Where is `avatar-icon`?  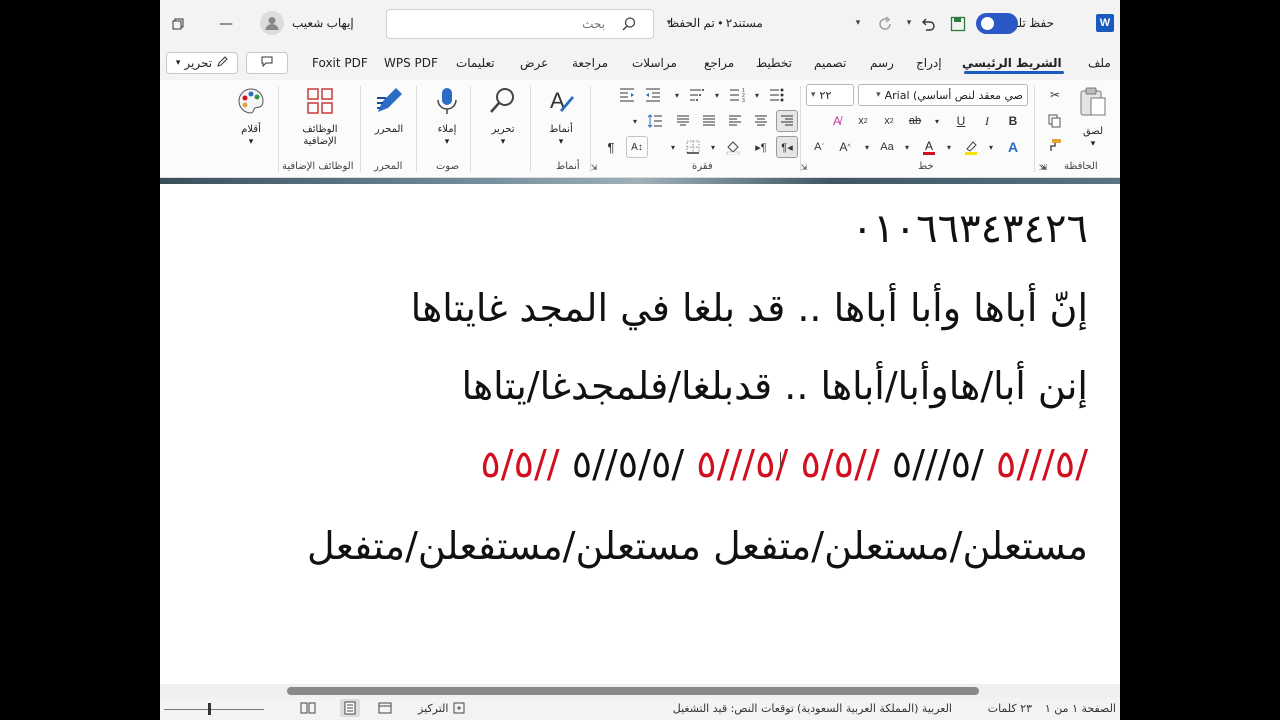
avatar-icon is located at coordinates (272, 23).